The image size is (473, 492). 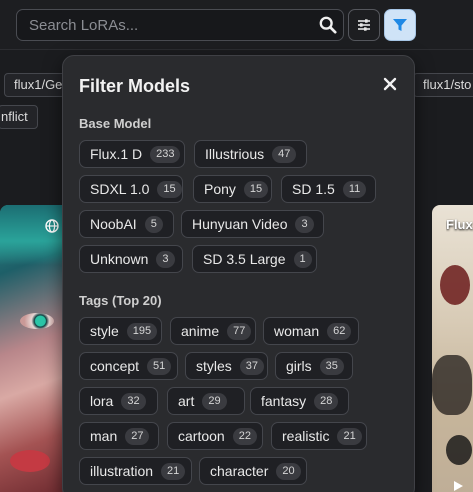 What do you see at coordinates (118, 401) in the screenshot?
I see `tag-chip: lora 32` at bounding box center [118, 401].